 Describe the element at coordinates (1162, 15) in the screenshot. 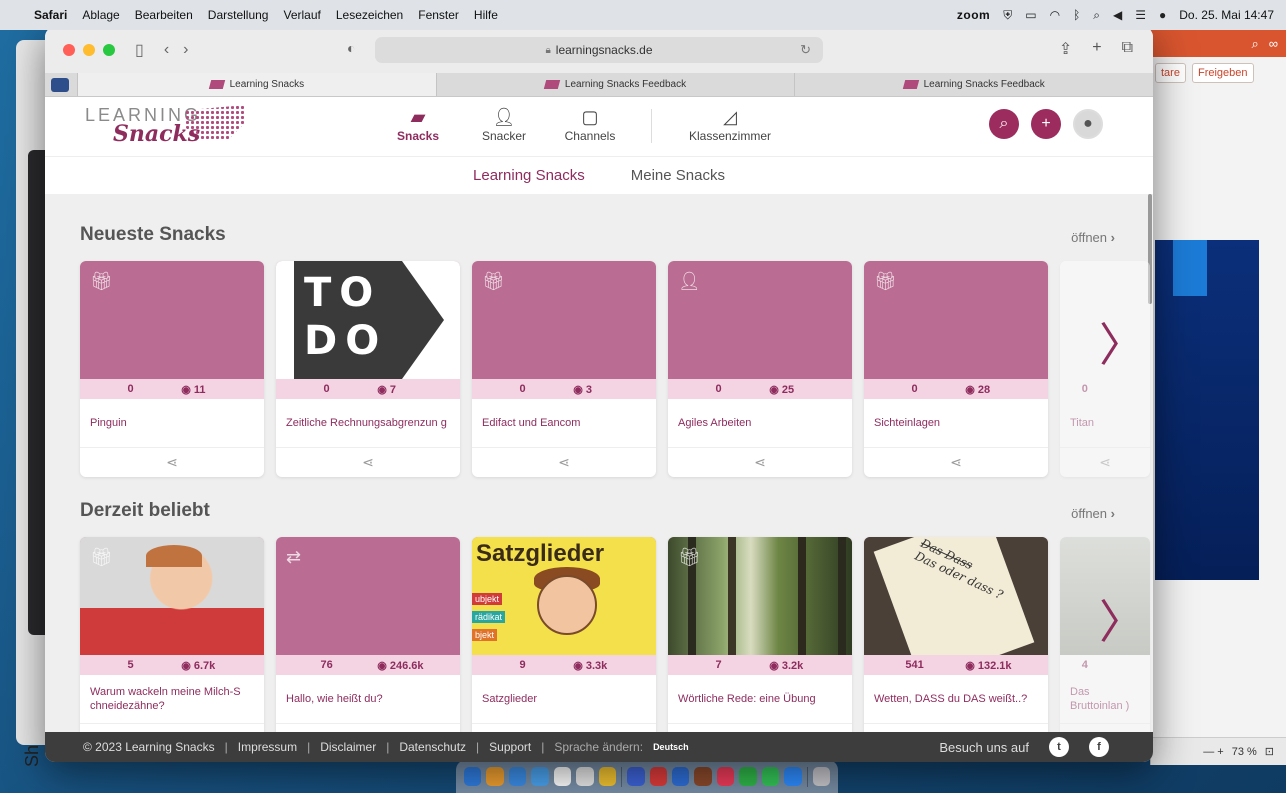

I see `siri-icon: ●` at that location.